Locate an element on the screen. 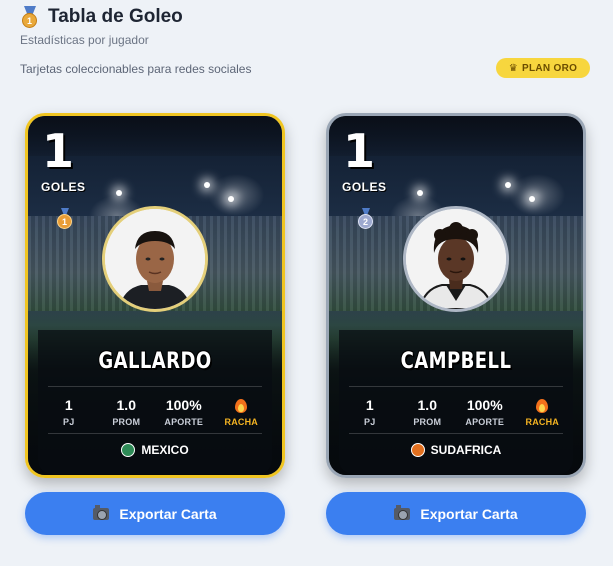 The image size is (613, 566). country-row: SUDAFRICA is located at coordinates (456, 450).